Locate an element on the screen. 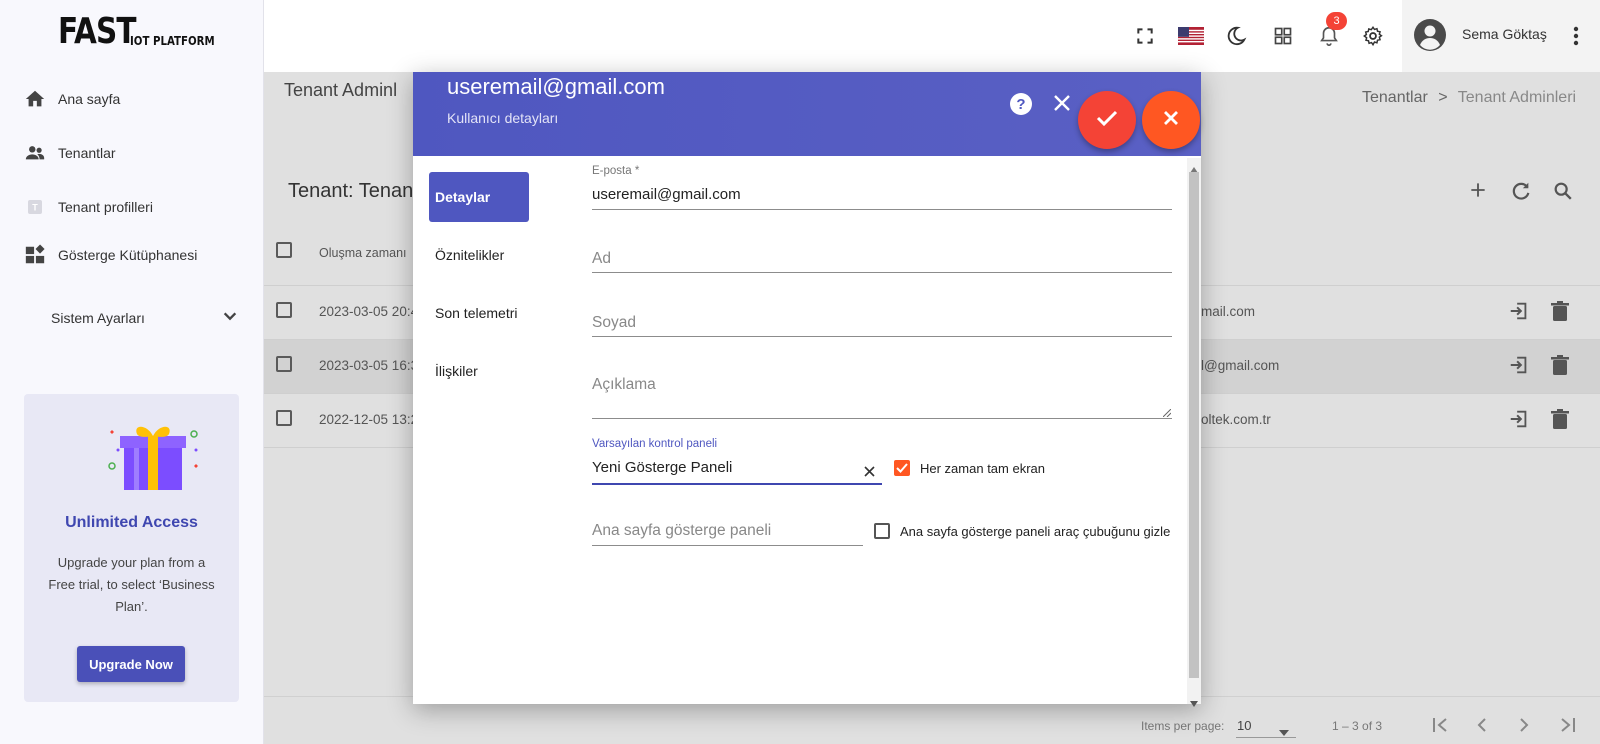  sidebar-item-tenants: Tenantlar is located at coordinates (70, 153).